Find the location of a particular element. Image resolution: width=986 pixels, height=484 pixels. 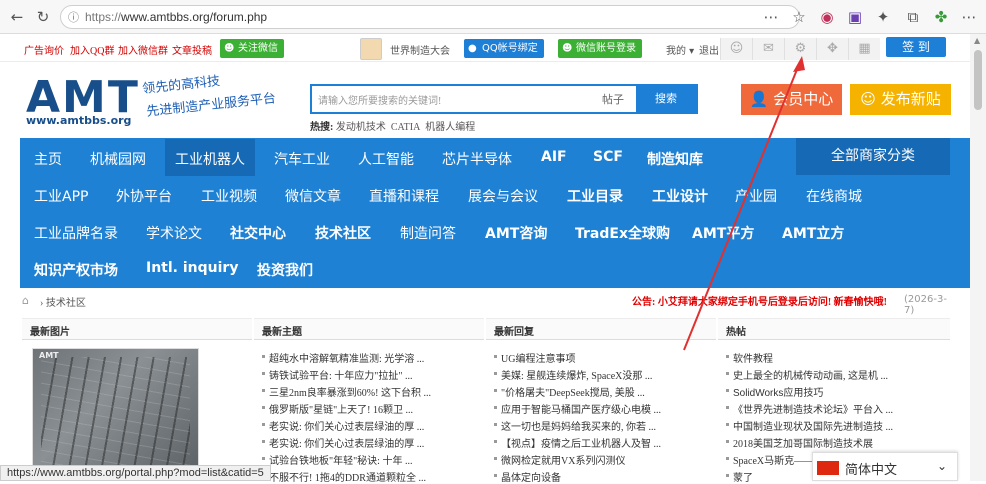

page-scrollbar: ▲ is located at coordinates (978, 257).